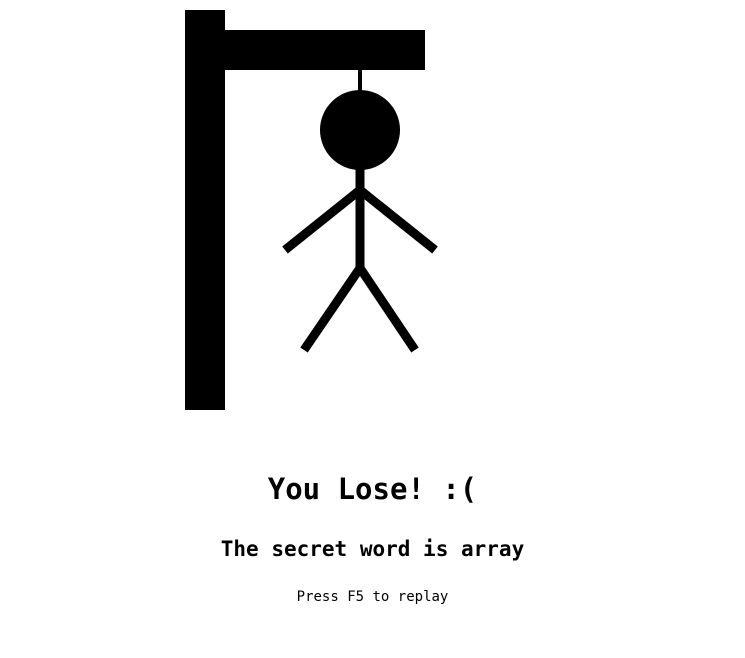 The width and height of the screenshot is (745, 658). What do you see at coordinates (325, 50) in the screenshot?
I see `gallows-beam` at bounding box center [325, 50].